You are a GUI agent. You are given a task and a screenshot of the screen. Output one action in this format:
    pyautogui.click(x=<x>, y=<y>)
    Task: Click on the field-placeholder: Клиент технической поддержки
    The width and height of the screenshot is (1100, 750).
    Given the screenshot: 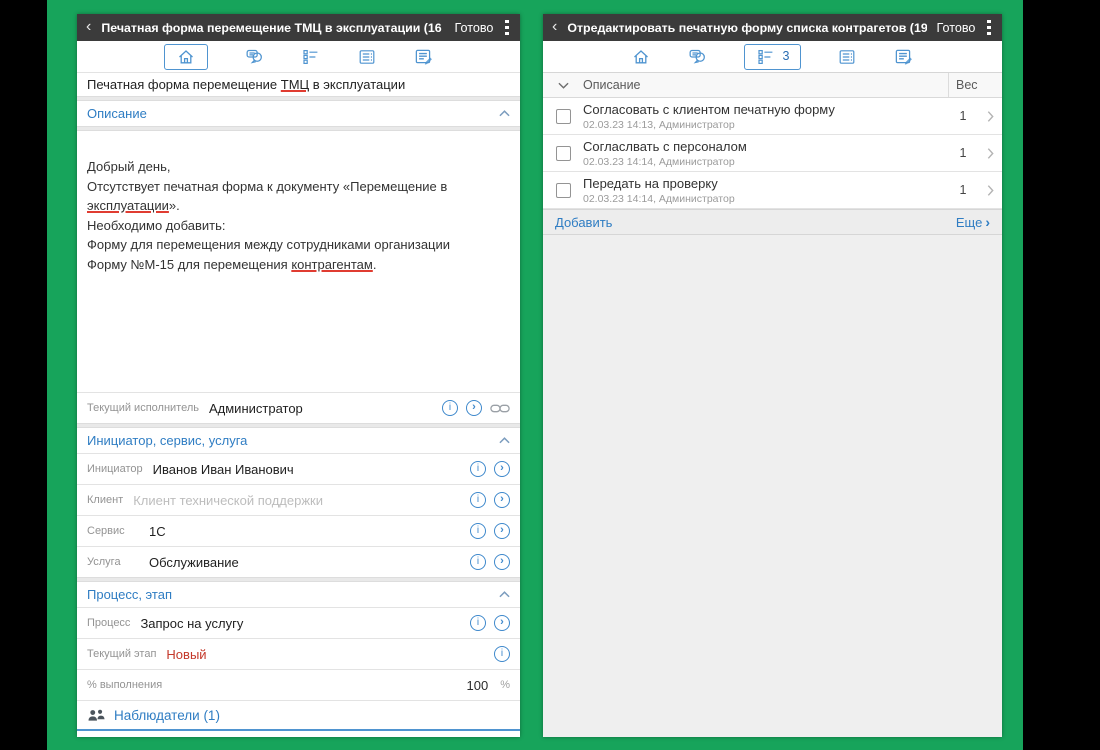 What is the action you would take?
    pyautogui.click(x=228, y=500)
    